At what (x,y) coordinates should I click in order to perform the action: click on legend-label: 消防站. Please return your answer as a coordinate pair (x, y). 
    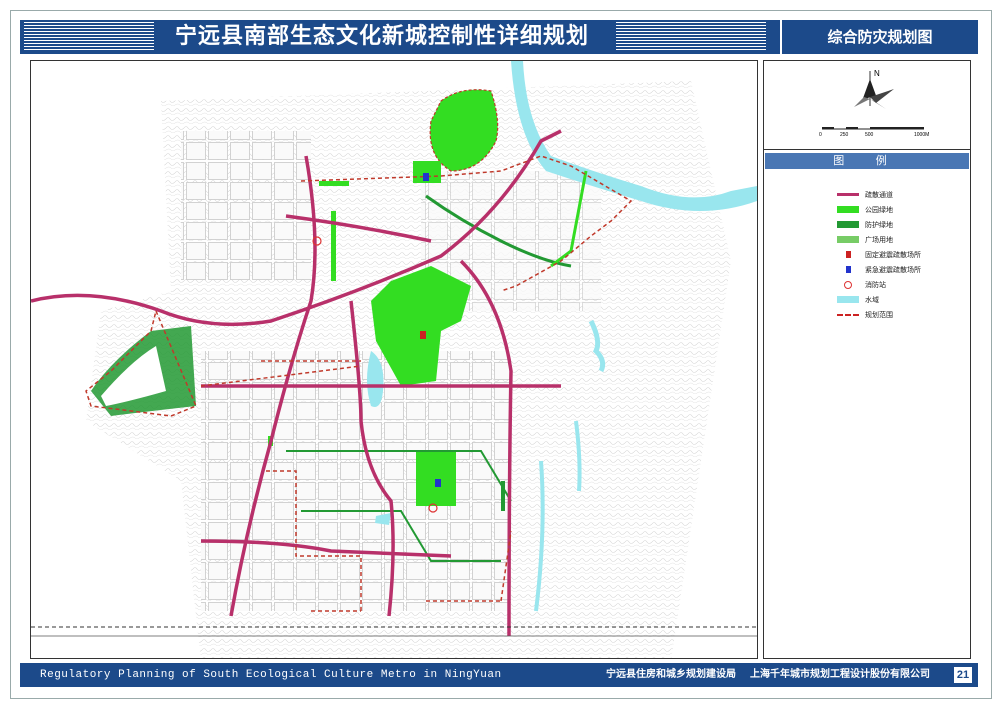
    Looking at the image, I should click on (875, 284).